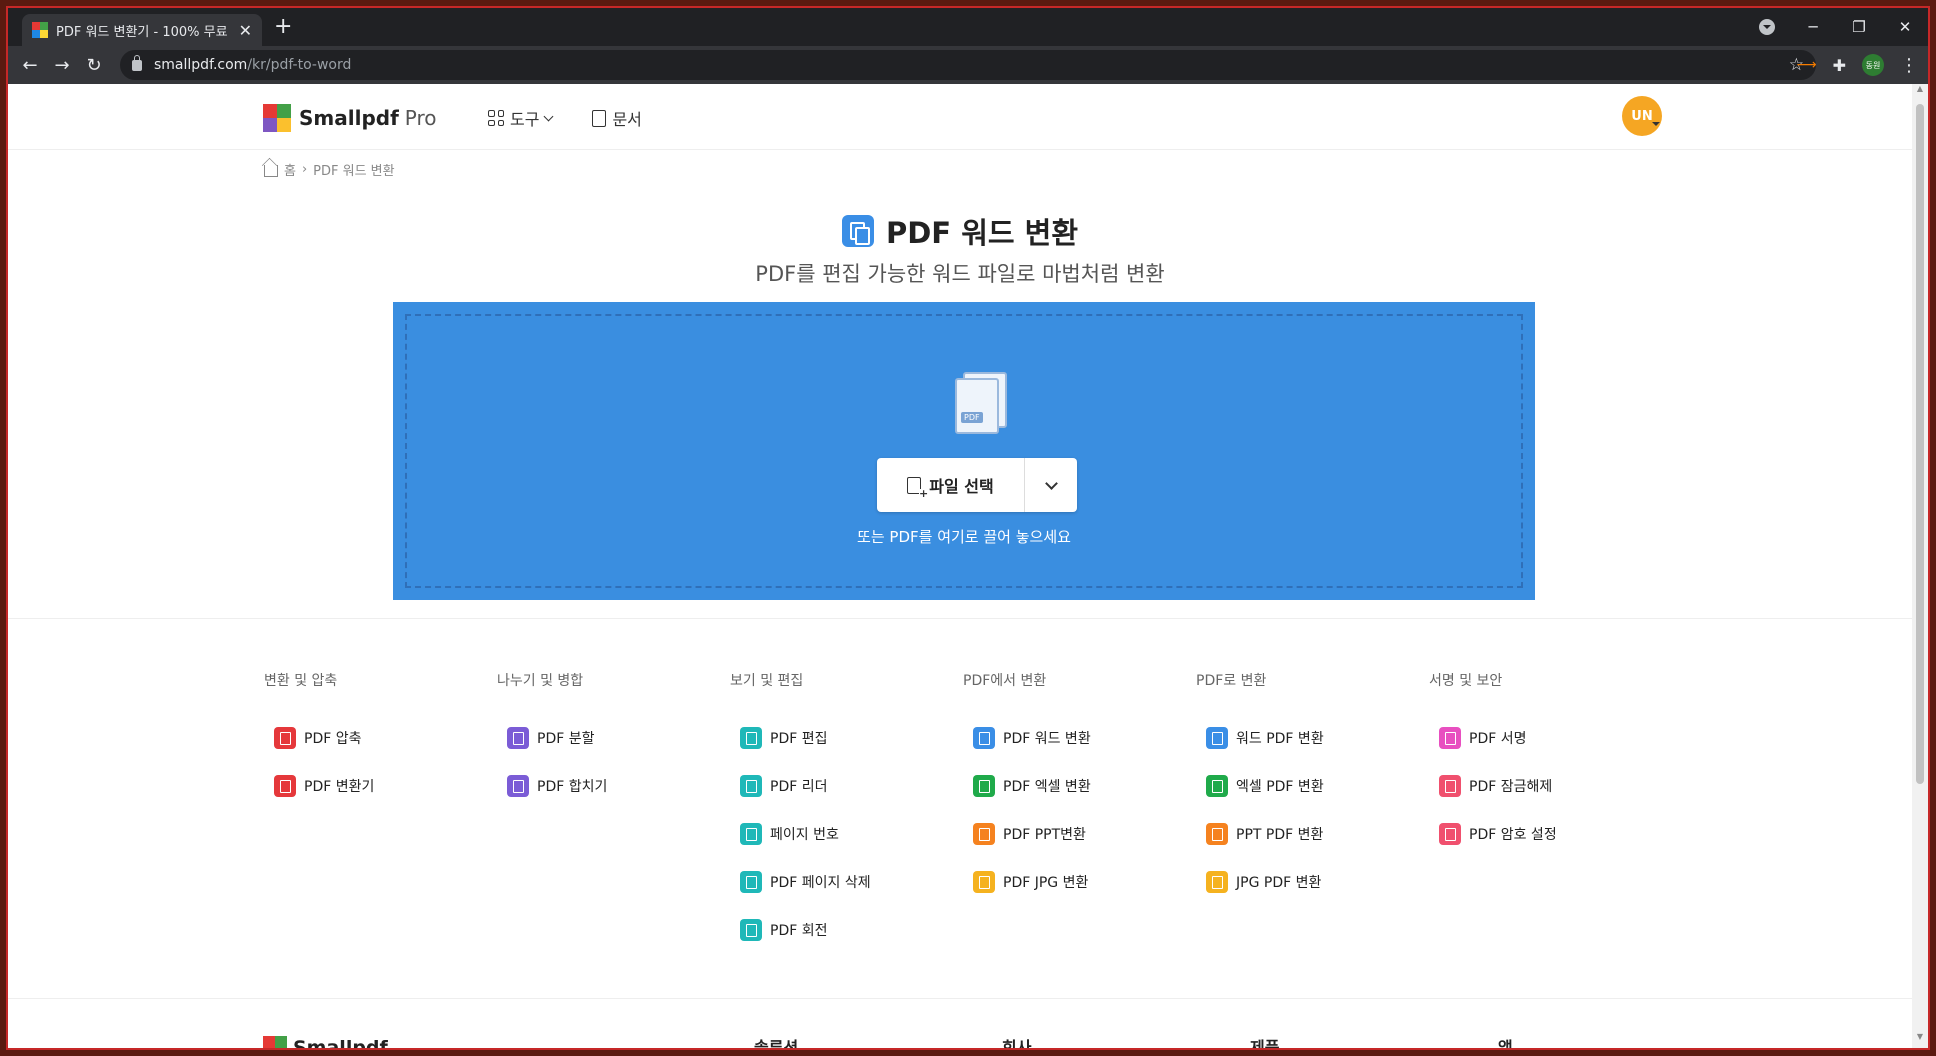 The width and height of the screenshot is (1936, 1056). Describe the element at coordinates (613, 738) in the screenshot. I see `tool-link: PDF 분할` at that location.